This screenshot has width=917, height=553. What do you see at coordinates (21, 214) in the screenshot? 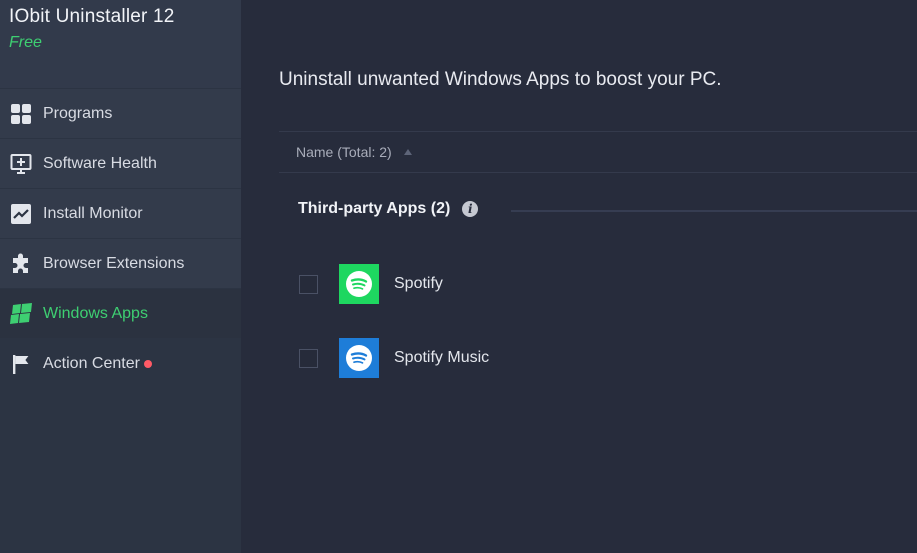
I see `chart-line-icon` at bounding box center [21, 214].